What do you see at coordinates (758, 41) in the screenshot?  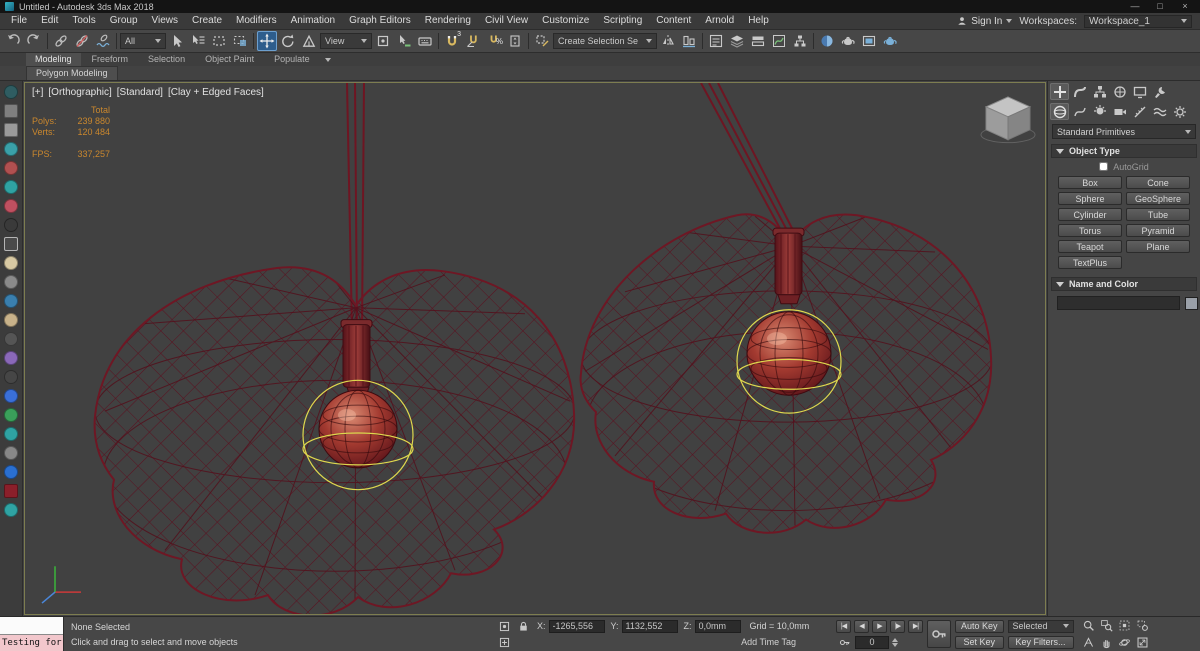 I see `toggle-ribbon-icon` at bounding box center [758, 41].